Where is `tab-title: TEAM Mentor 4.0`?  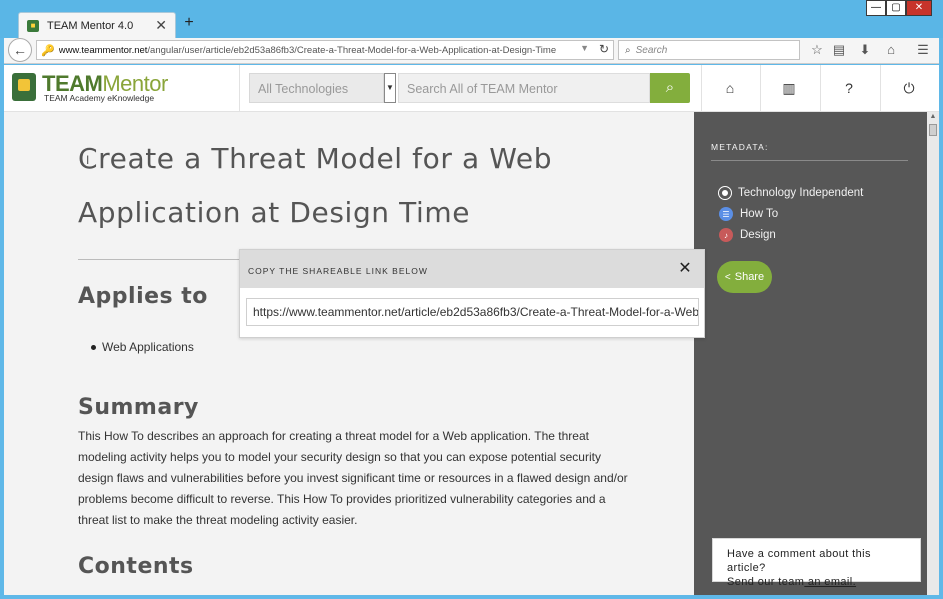
tab-title: TEAM Mentor 4.0 is located at coordinates (90, 25).